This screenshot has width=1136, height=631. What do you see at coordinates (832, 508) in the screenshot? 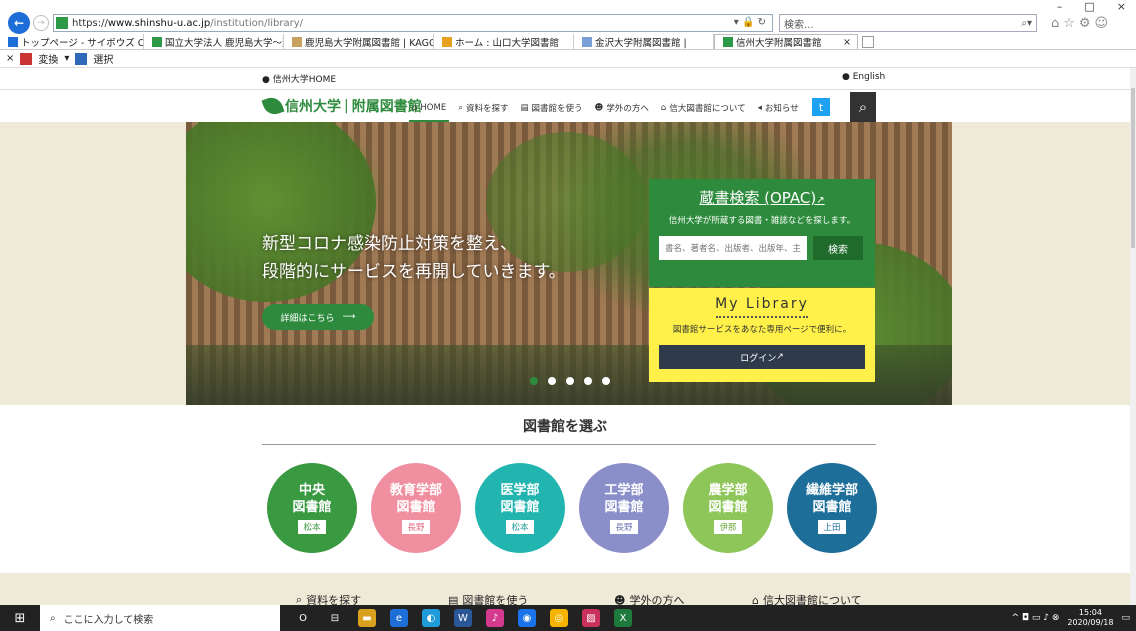
I see `library-textile: 繊維学部 図書館 上田` at bounding box center [832, 508].